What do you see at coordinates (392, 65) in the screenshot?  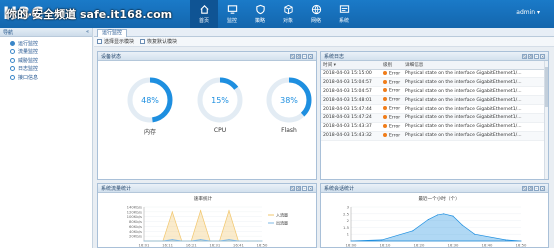 I see `column-header: 级别` at bounding box center [392, 65].